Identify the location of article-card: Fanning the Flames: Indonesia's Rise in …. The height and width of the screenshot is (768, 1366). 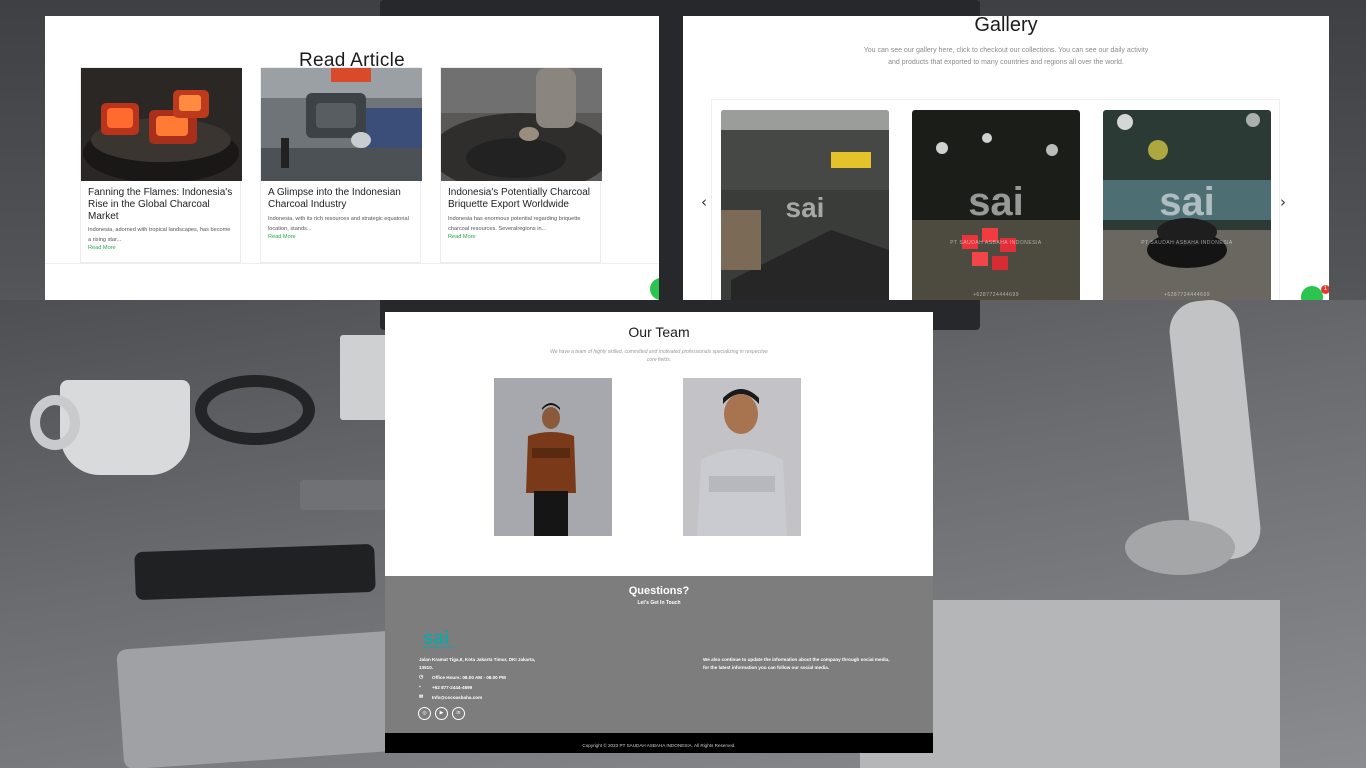
(161, 165).